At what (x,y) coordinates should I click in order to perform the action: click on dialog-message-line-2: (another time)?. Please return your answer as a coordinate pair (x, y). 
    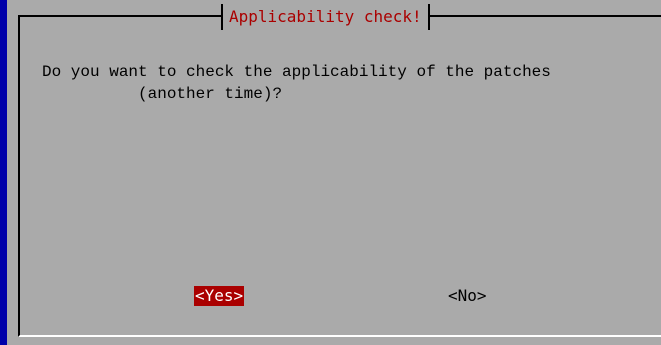
    Looking at the image, I should click on (162, 94).